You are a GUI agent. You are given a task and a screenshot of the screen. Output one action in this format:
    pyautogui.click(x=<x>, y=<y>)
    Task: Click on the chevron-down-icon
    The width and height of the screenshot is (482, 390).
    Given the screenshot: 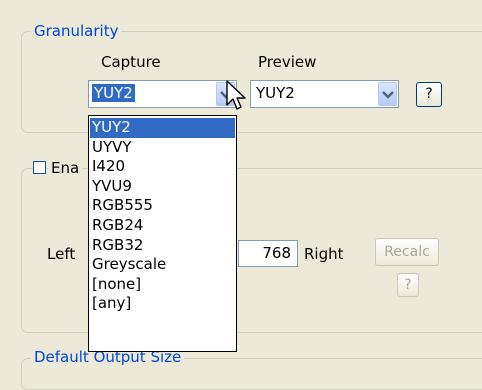 What is the action you would take?
    pyautogui.click(x=388, y=95)
    